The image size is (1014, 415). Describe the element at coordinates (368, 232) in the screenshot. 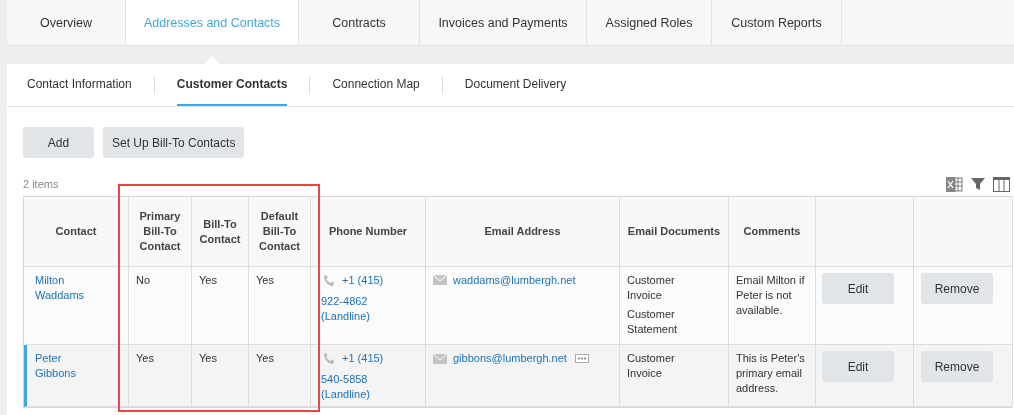

I see `column-header: Phone Number` at that location.